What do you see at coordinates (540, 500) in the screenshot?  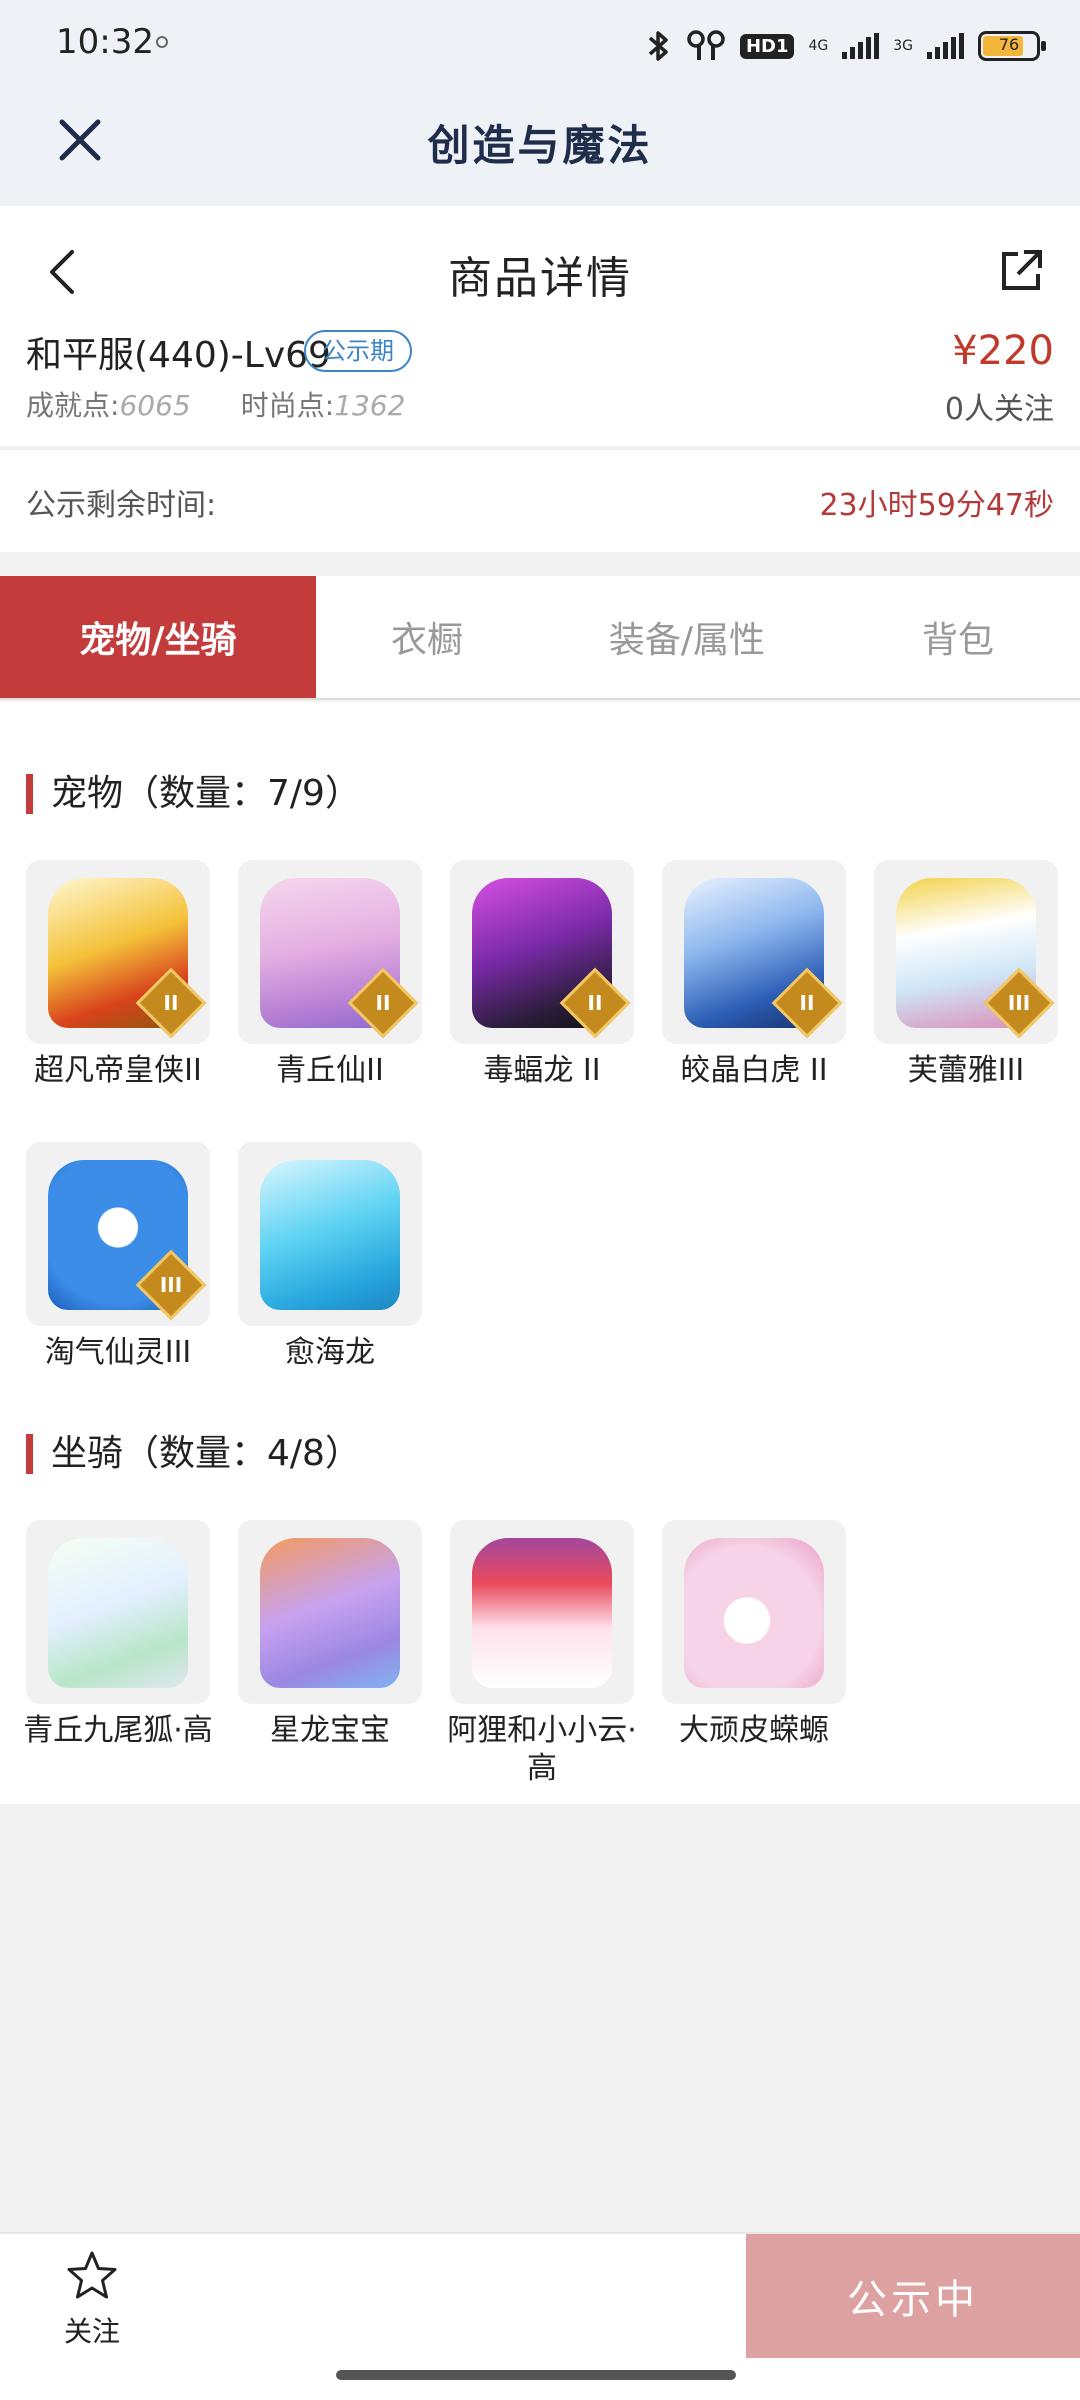 I see `remaining-time-row: 公示剩余时间: 23小时59分47秒` at bounding box center [540, 500].